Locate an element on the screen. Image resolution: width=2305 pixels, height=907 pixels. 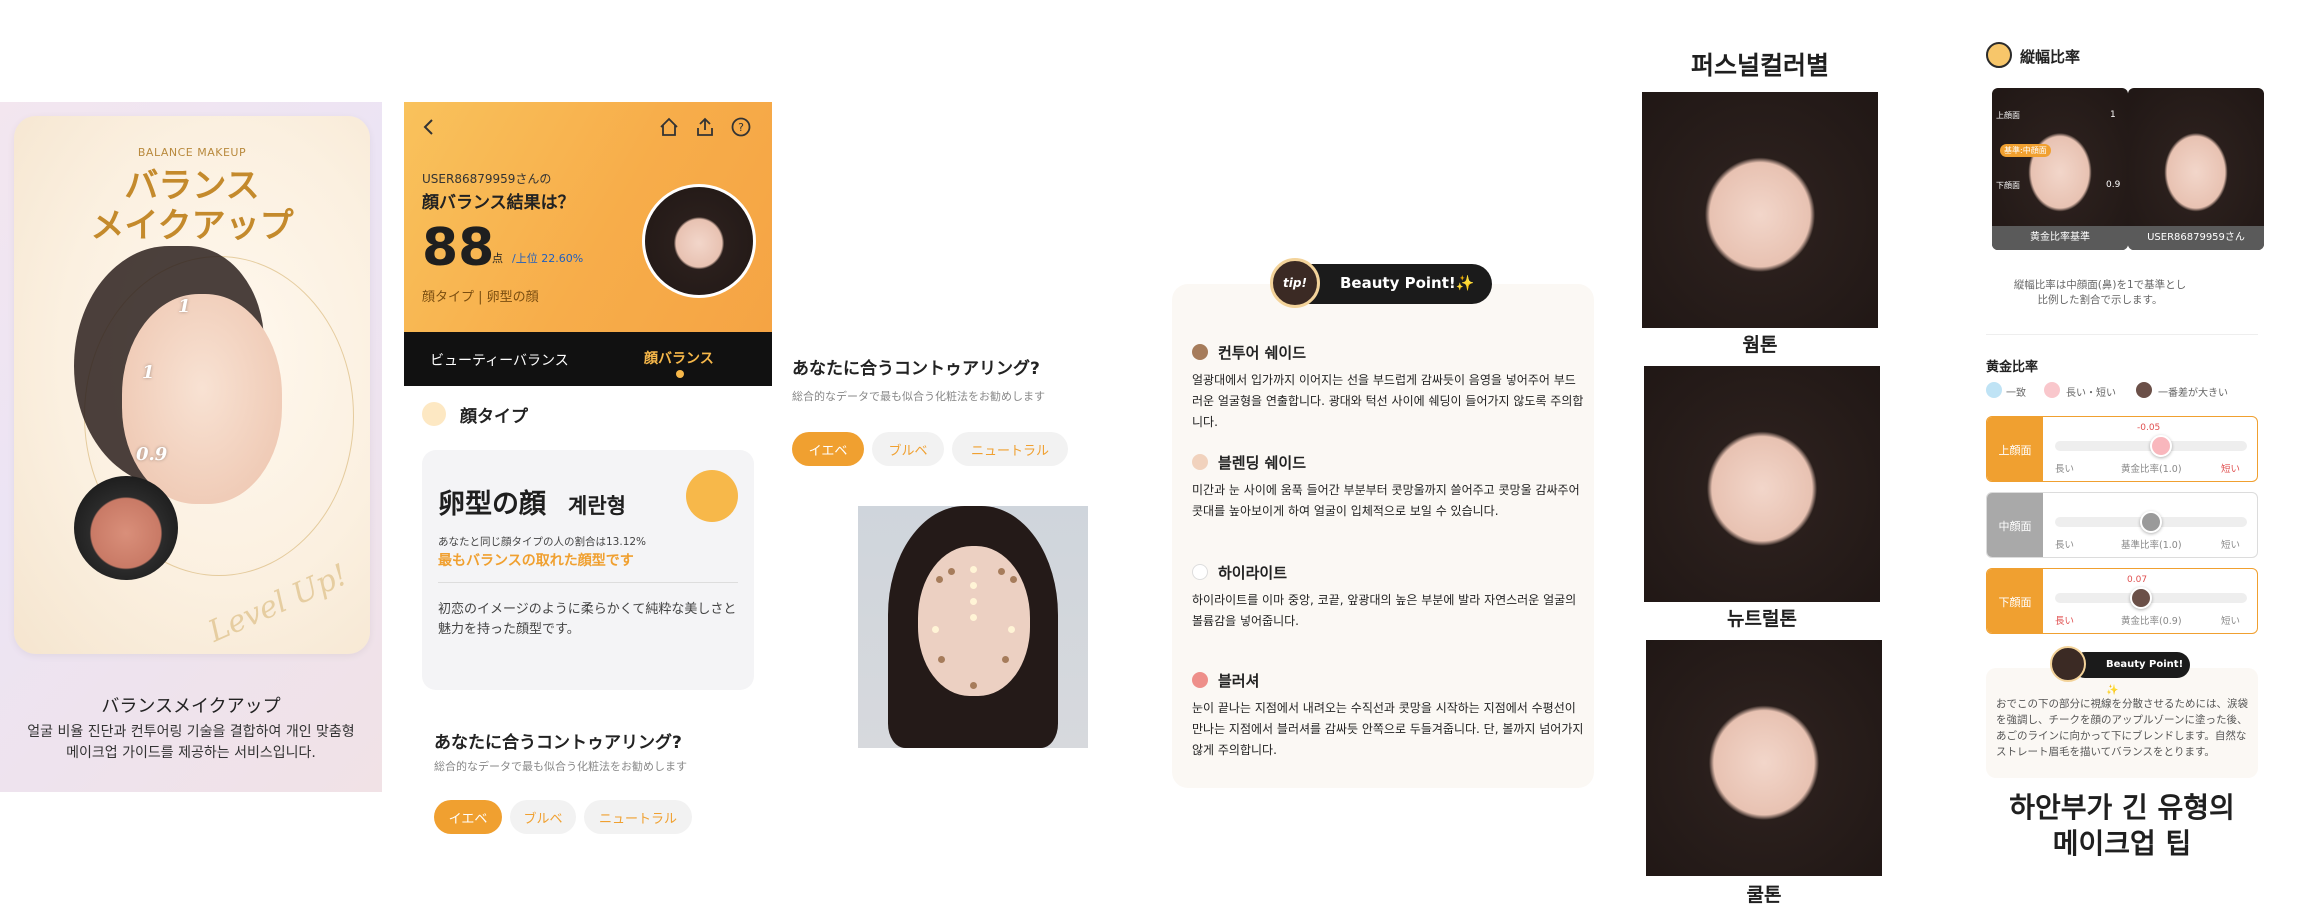
result-score: 88 is located at coordinates (458, 248).